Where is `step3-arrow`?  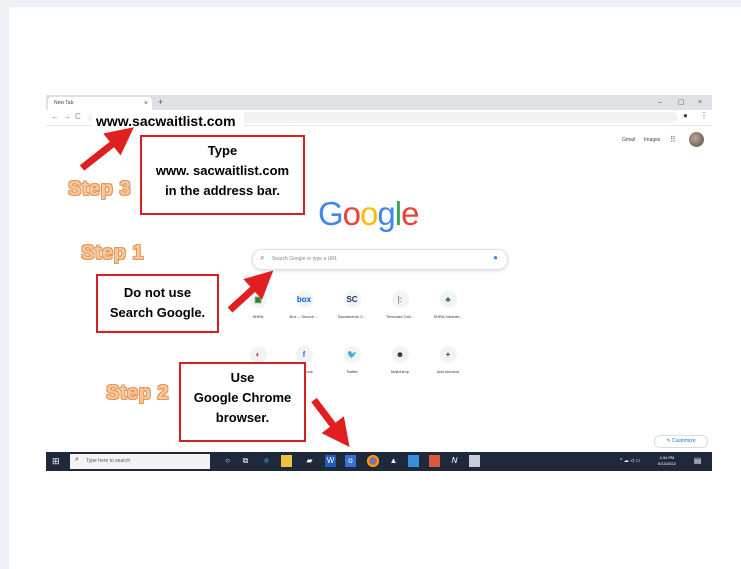 step3-arrow is located at coordinates (106, 149).